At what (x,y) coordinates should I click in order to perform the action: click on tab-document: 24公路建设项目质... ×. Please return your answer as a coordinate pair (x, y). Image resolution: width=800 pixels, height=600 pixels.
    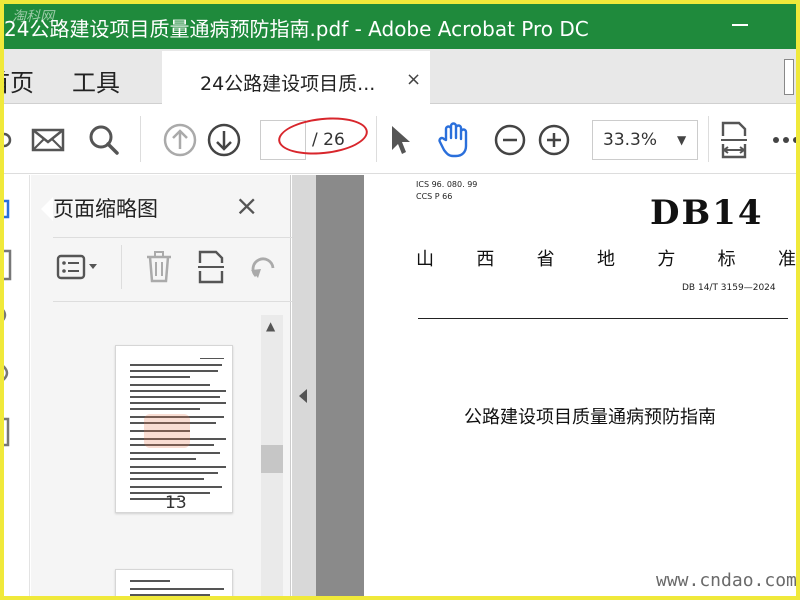
    Looking at the image, I should click on (296, 78).